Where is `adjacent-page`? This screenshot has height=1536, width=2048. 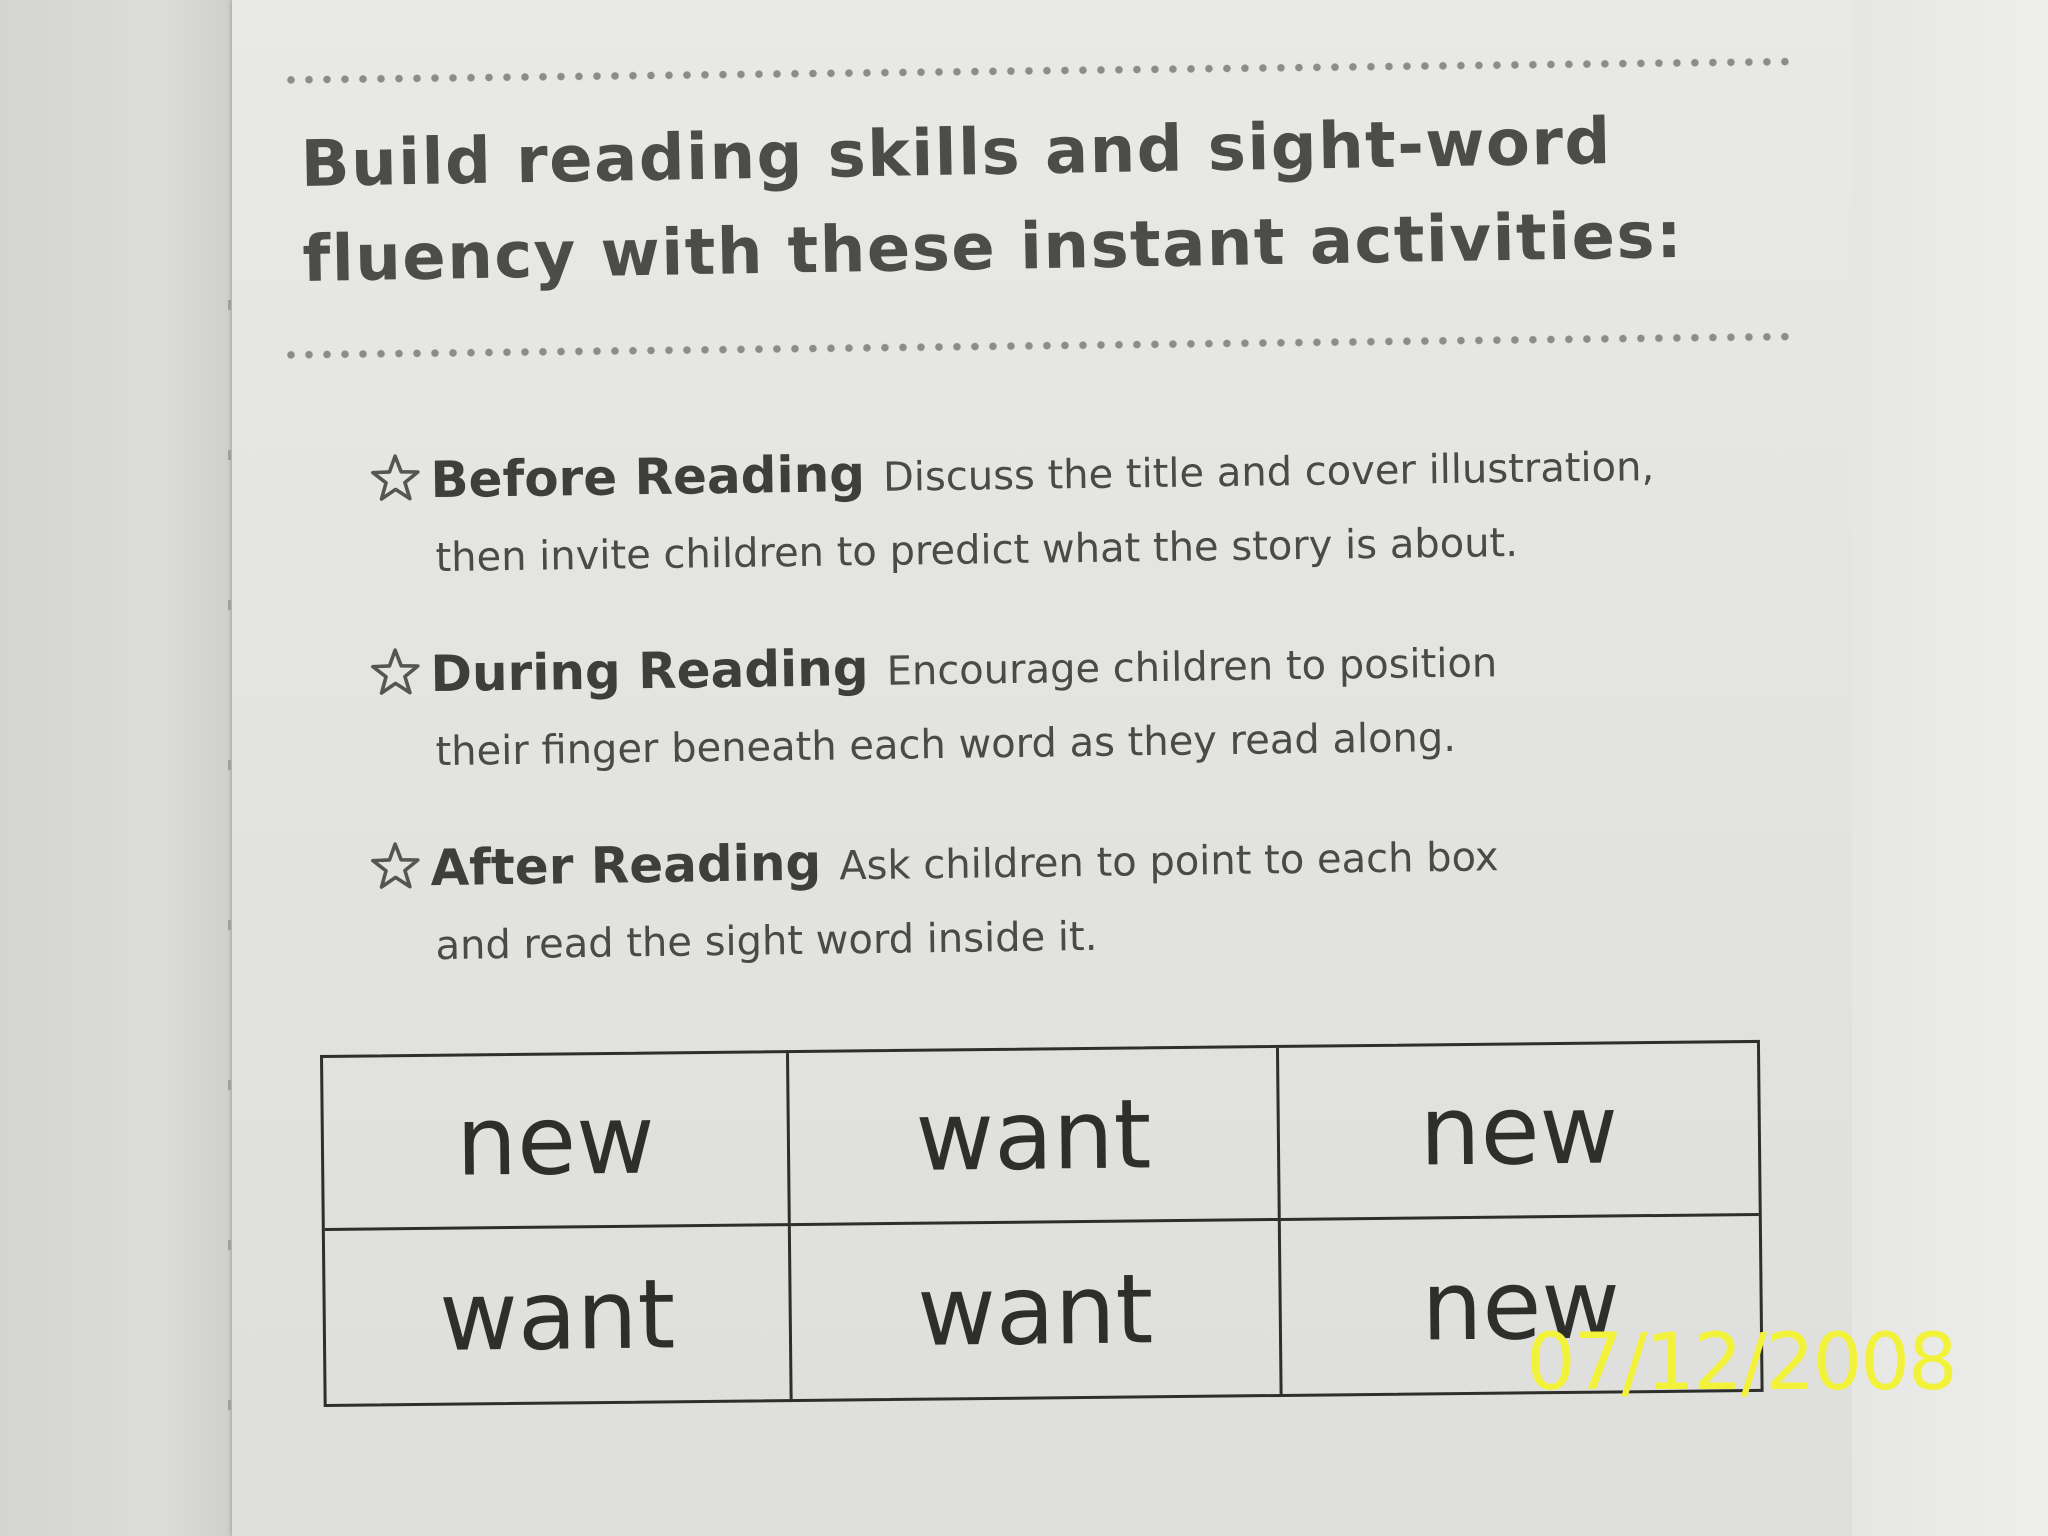
adjacent-page is located at coordinates (116, 768).